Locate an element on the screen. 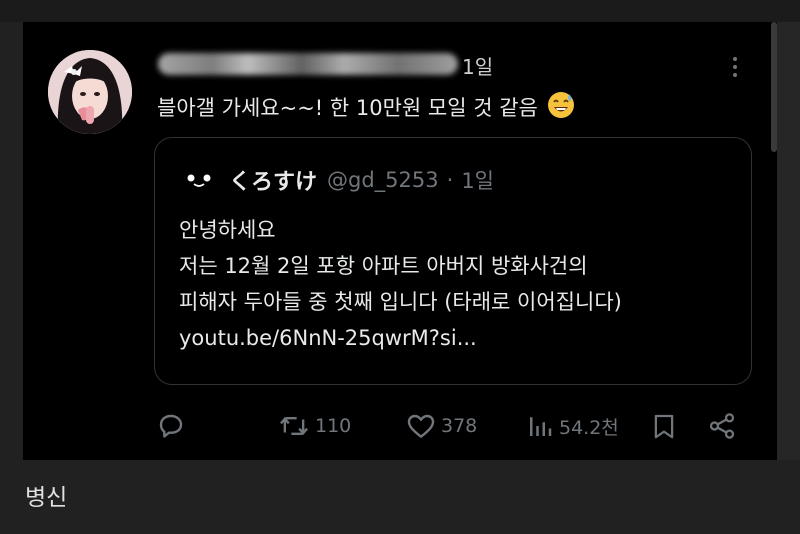  author-name-blurred is located at coordinates (308, 64).